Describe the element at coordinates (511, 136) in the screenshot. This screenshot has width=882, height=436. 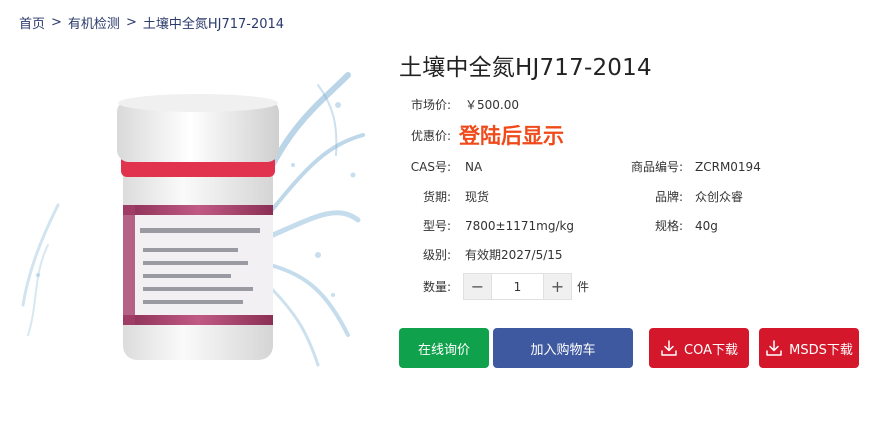
I see `promo-price-value: 登陆后显示` at that location.